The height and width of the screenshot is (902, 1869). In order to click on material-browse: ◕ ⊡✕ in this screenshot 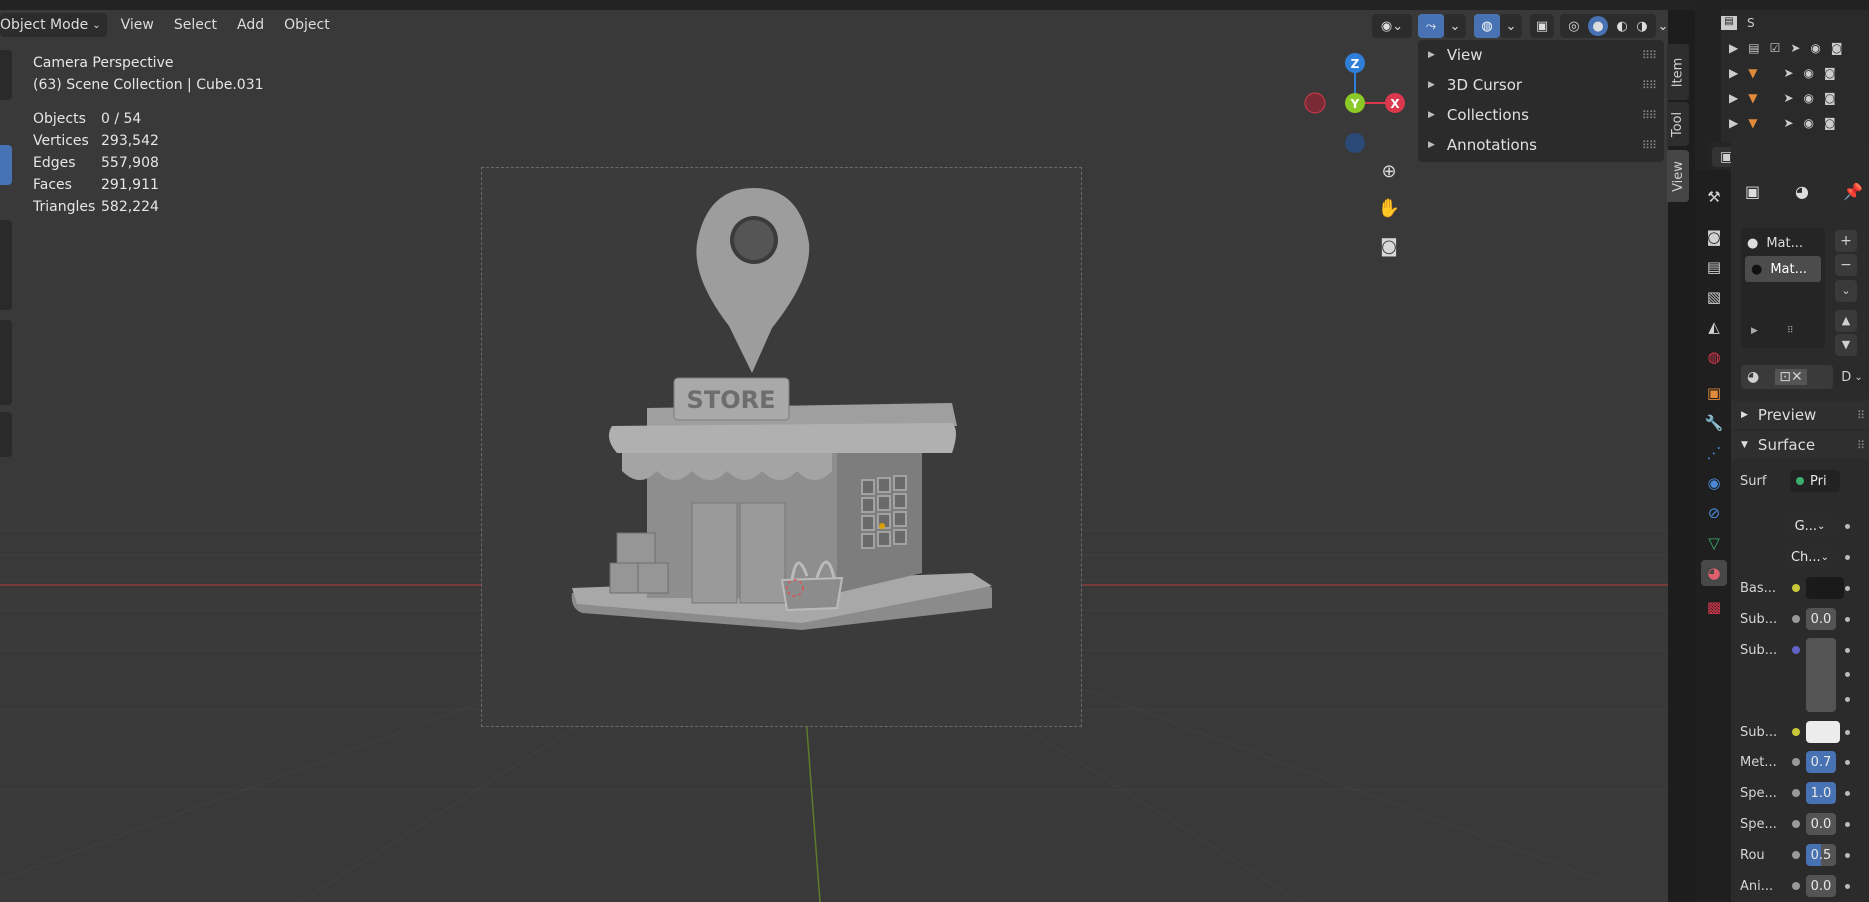, I will do `click(1787, 377)`.